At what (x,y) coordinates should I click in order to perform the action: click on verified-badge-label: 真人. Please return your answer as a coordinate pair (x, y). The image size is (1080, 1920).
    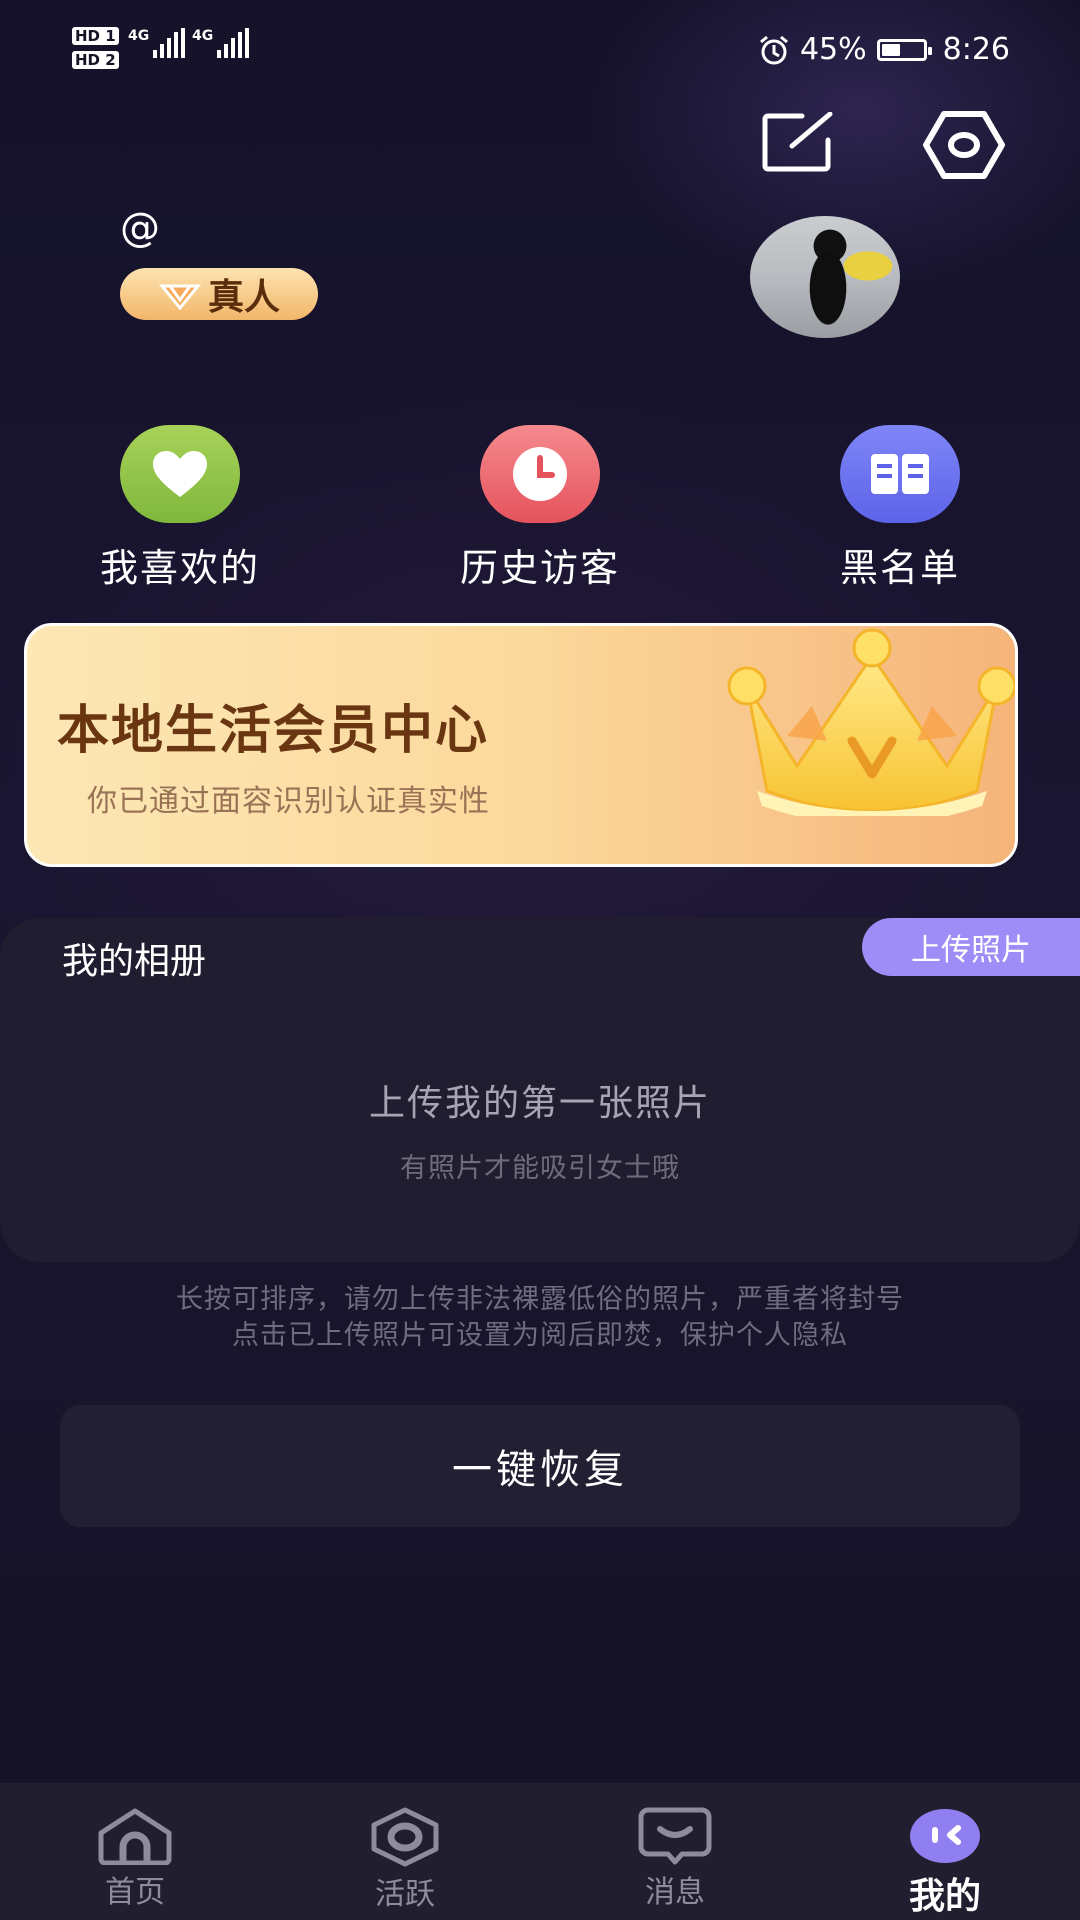
    Looking at the image, I should click on (243, 297).